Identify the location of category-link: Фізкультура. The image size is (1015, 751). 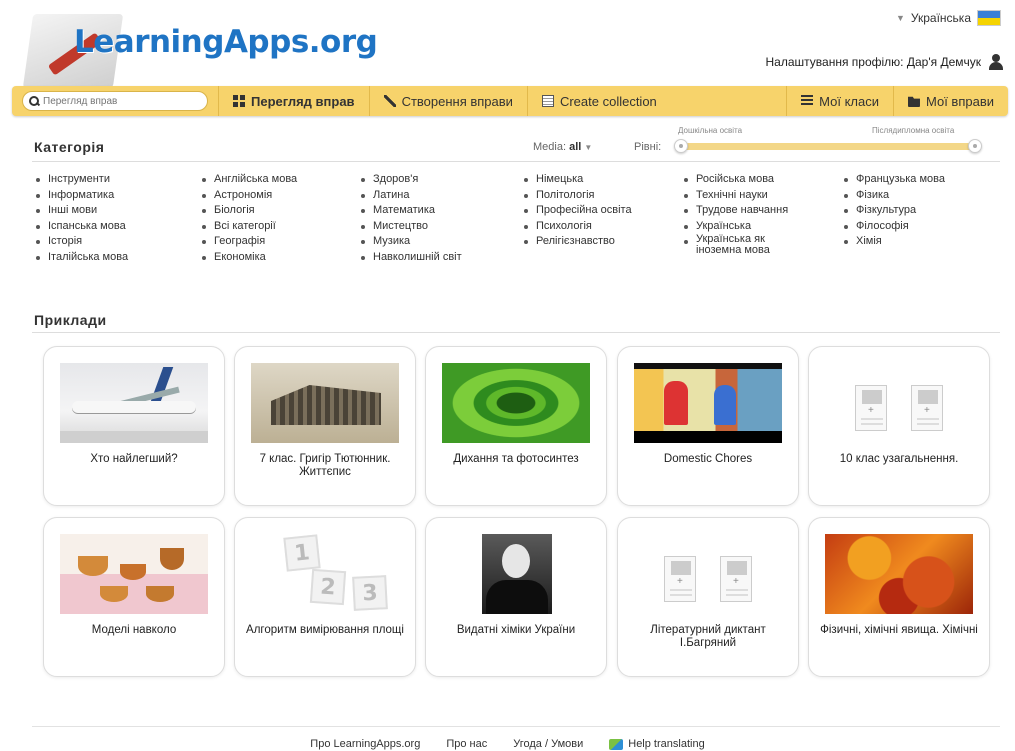
(893, 211).